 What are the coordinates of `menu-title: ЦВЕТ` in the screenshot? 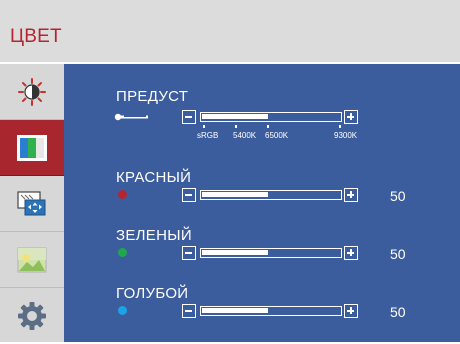 It's located at (36, 36).